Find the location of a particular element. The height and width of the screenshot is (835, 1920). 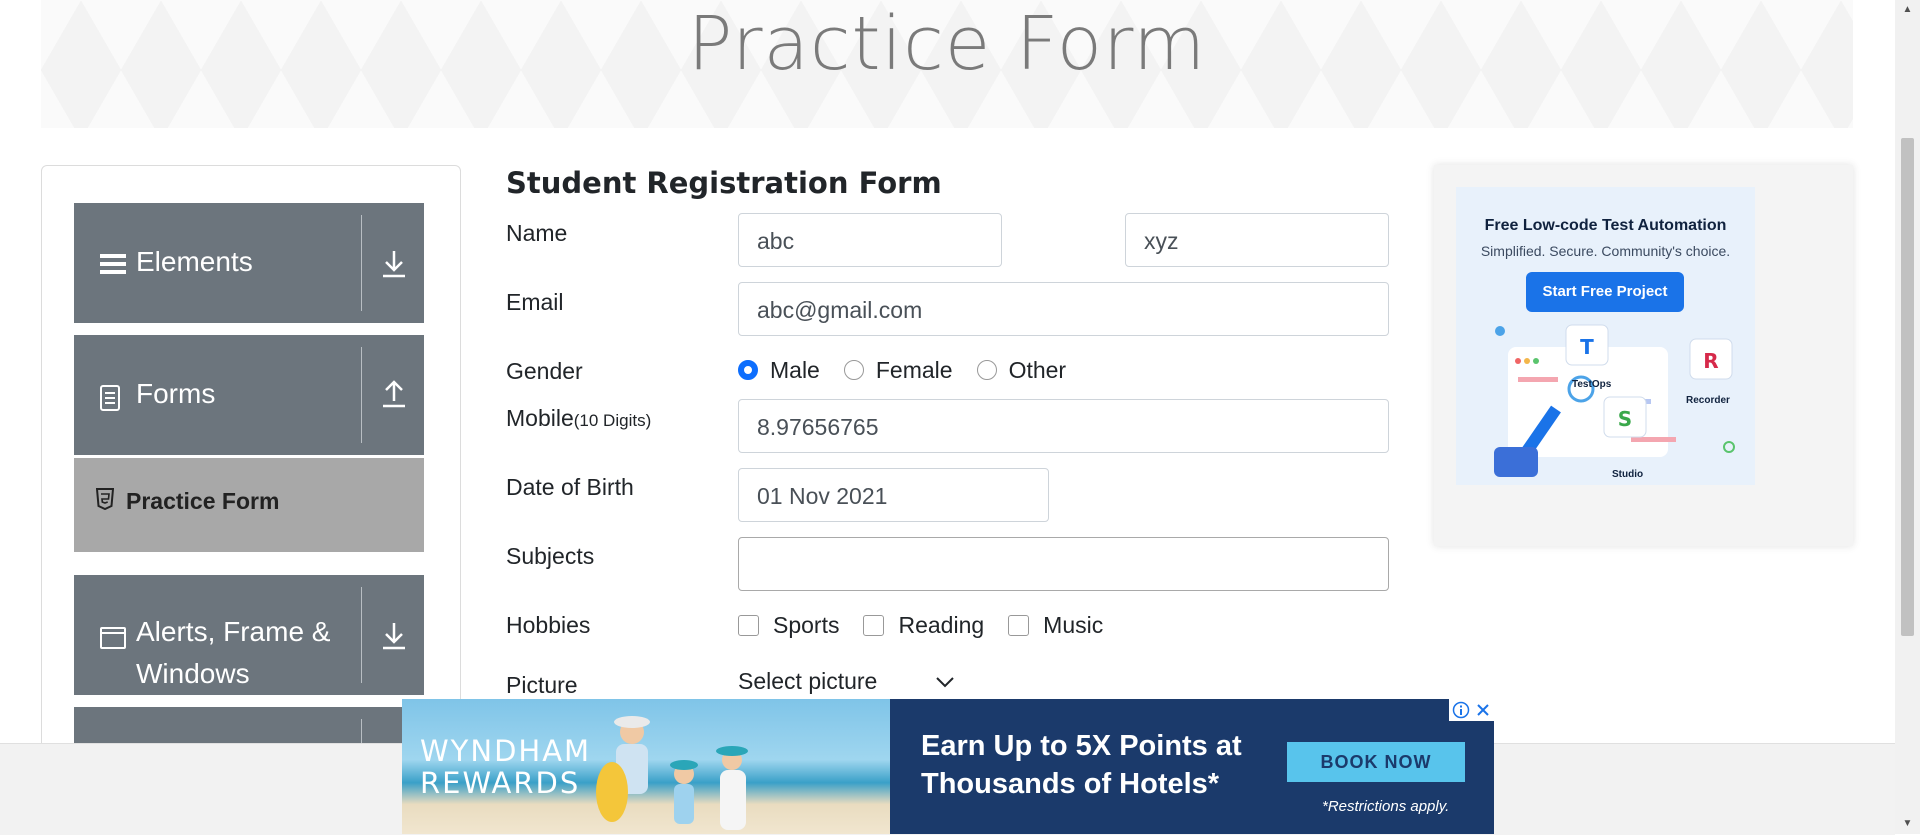

picture-label: Picture is located at coordinates (542, 685).